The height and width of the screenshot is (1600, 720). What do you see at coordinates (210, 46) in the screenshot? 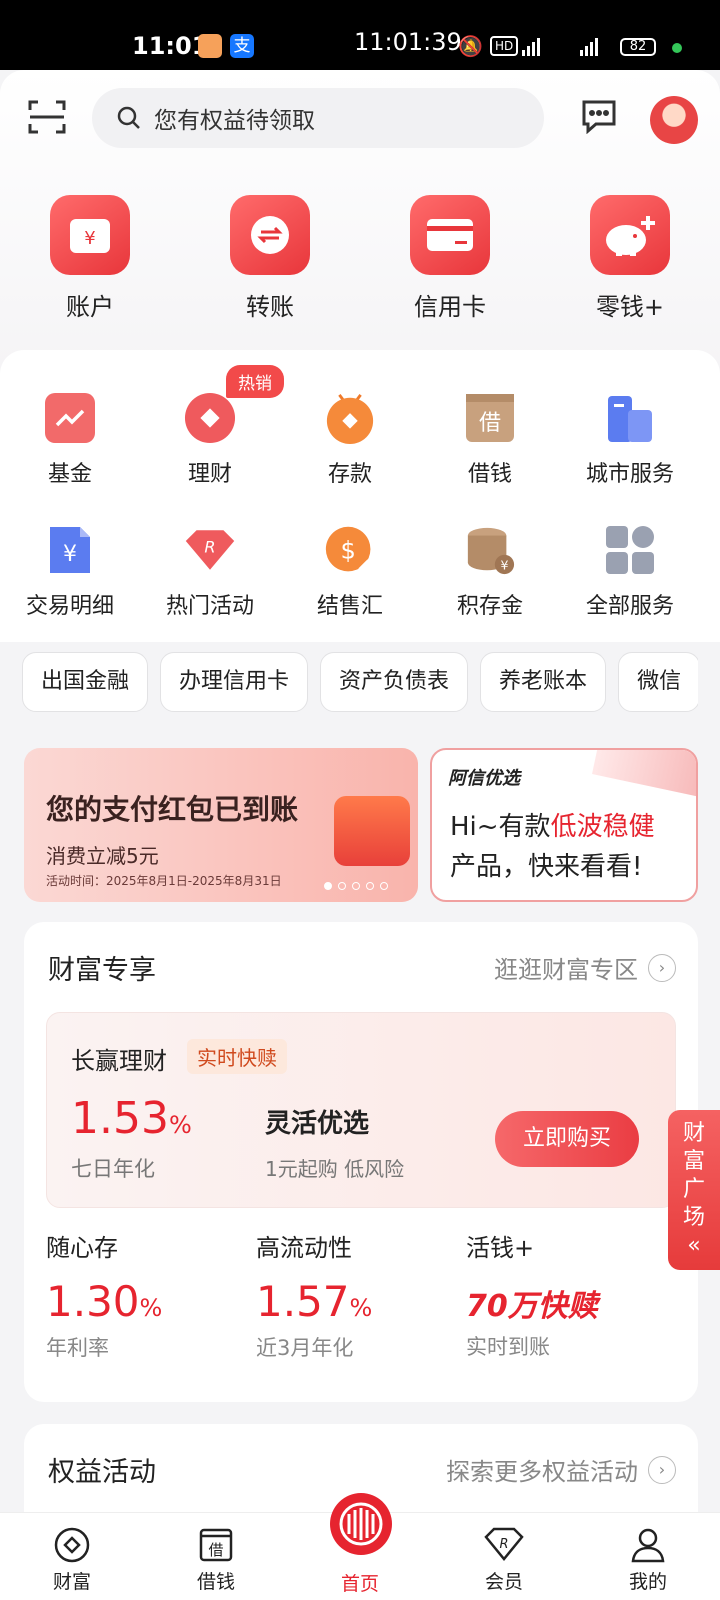
I see `notification-app-icon` at bounding box center [210, 46].